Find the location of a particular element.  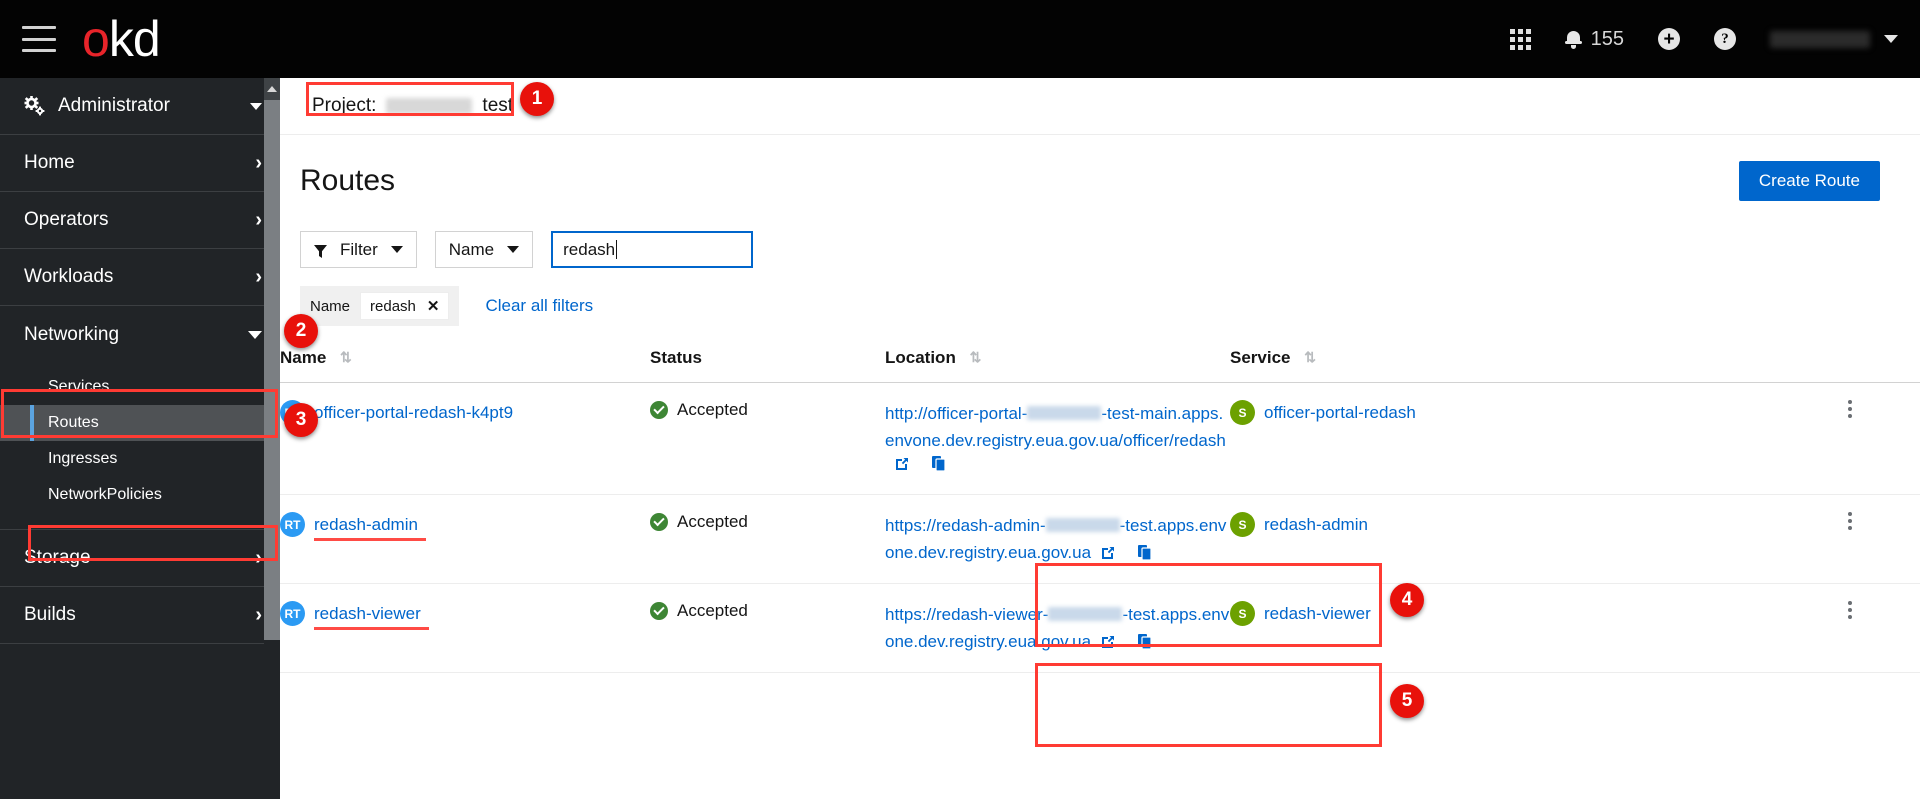

sidebar-item-workloads: Workloads › is located at coordinates (140, 277).